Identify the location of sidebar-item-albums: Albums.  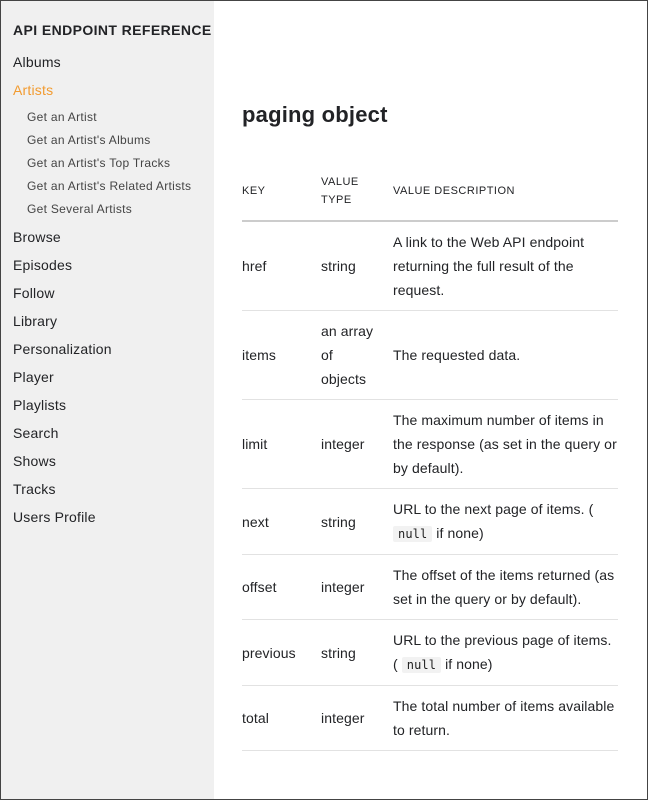
(113, 62).